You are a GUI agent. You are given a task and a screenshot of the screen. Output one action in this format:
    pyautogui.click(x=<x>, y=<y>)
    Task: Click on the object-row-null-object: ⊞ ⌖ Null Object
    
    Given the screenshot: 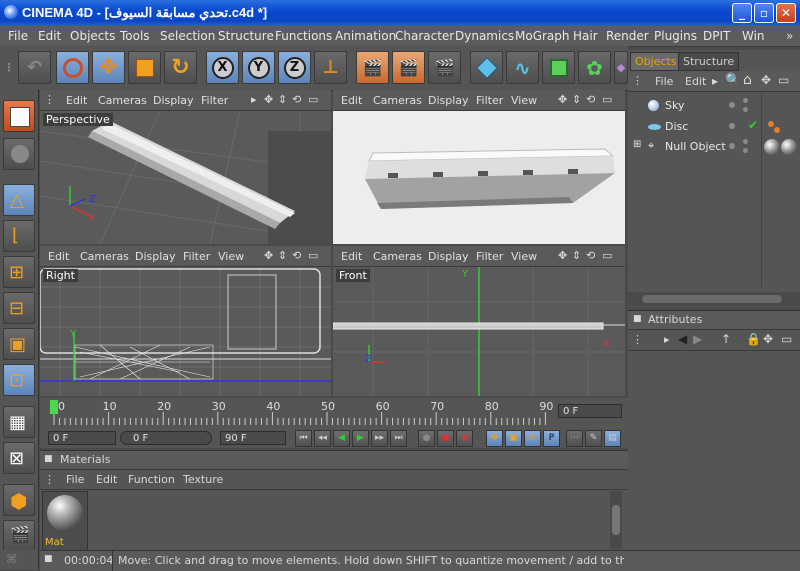 What is the action you would take?
    pyautogui.click(x=714, y=147)
    